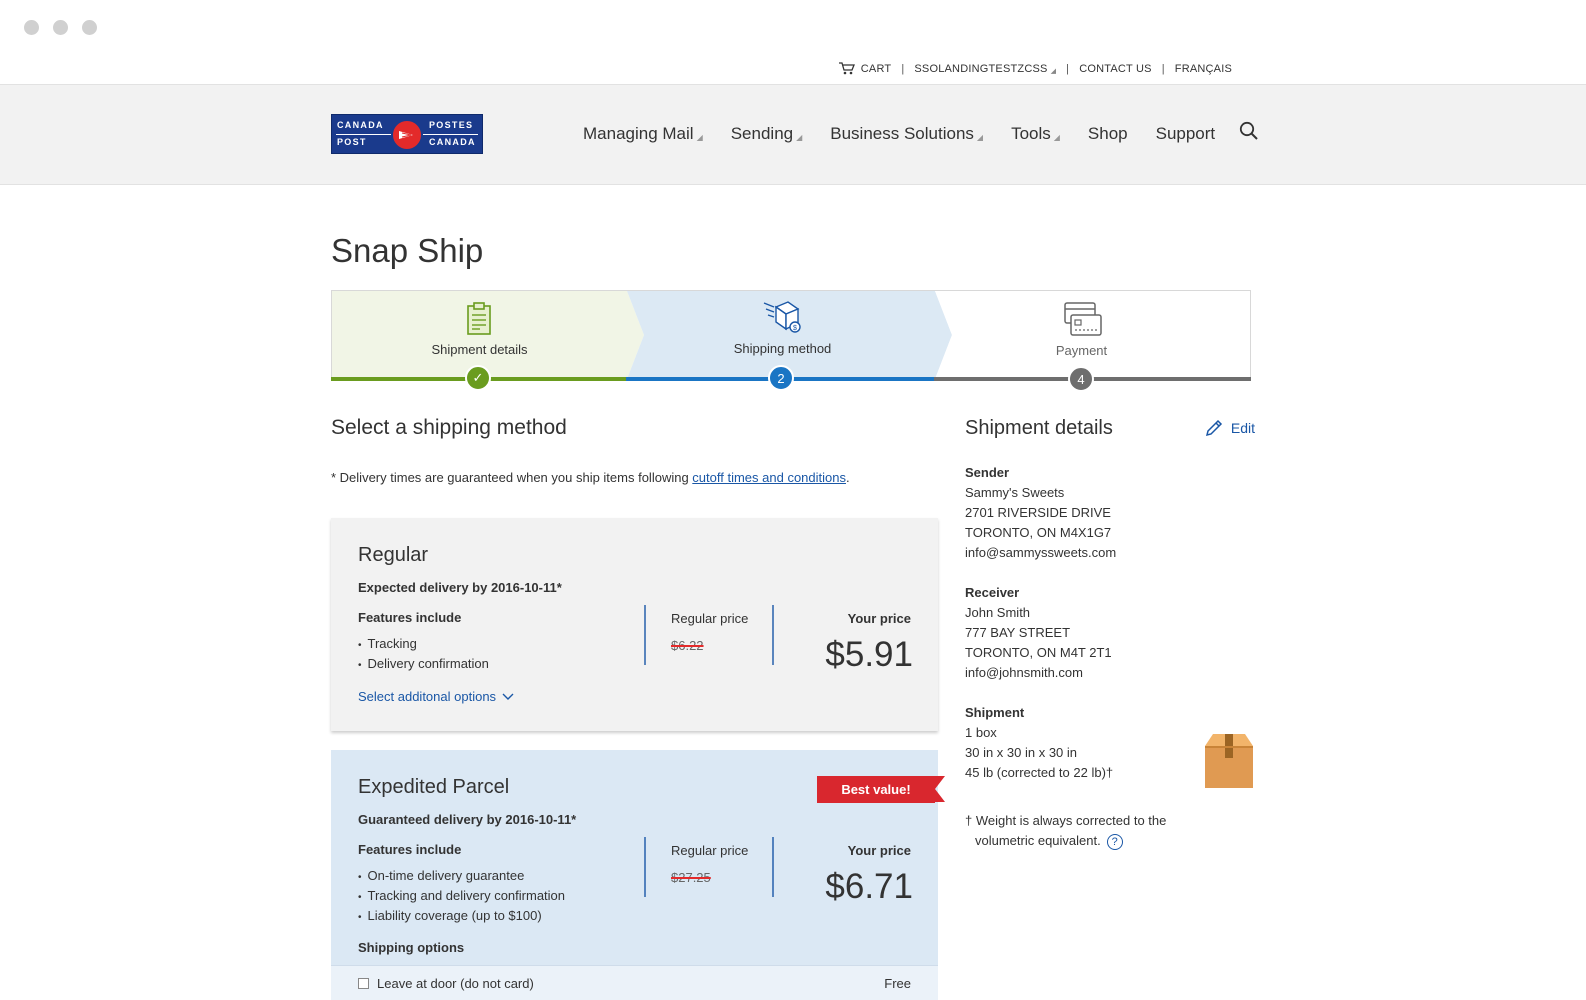 This screenshot has height=1000, width=1586. I want to click on cart-link: CART, so click(865, 68).